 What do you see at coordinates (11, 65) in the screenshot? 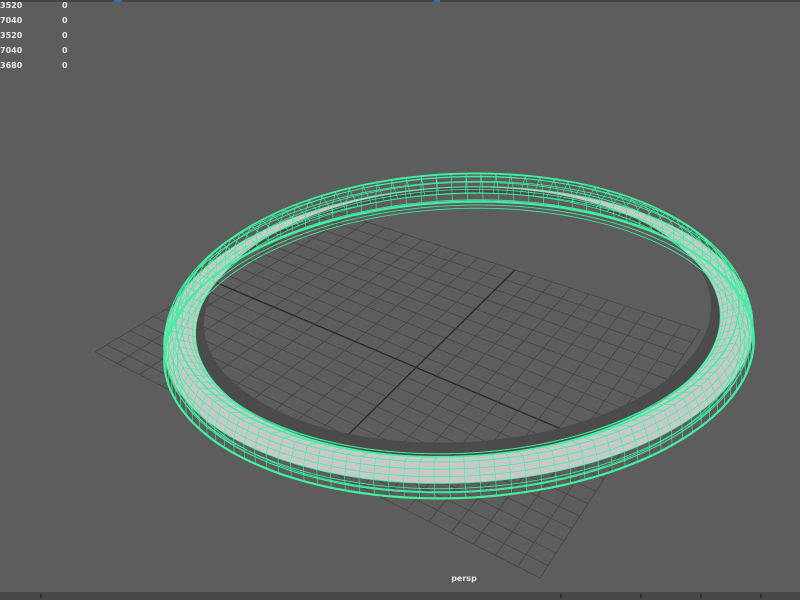
I see `hud-value: 3680` at bounding box center [11, 65].